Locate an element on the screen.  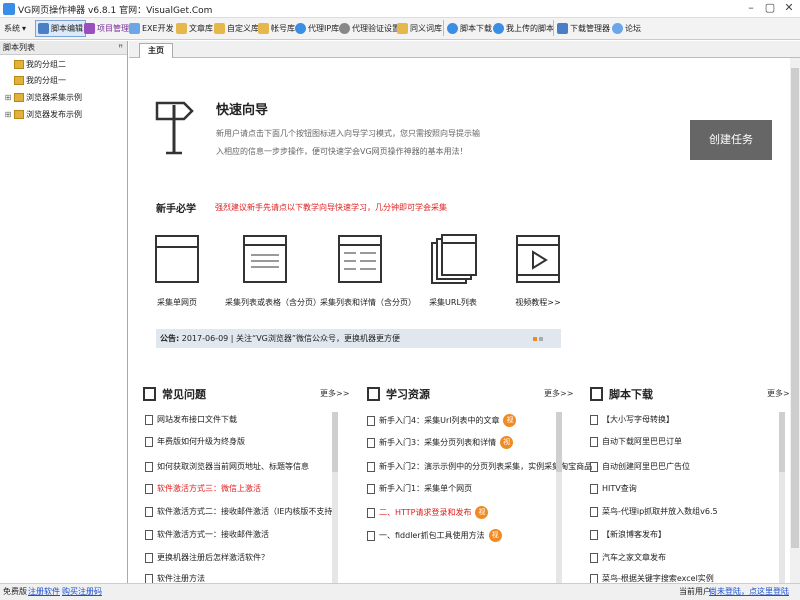
chevron-down-icon: ▾ is located at coordinates (24, 28).